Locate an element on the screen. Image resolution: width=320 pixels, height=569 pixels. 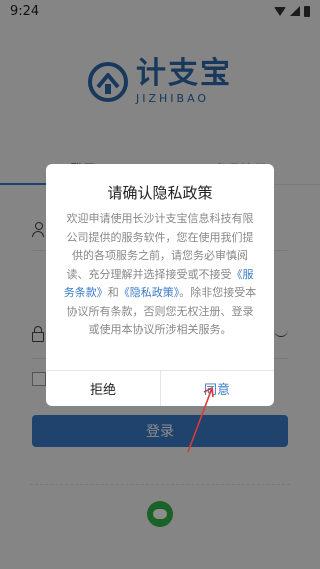
reject-button: 拒绝 is located at coordinates (103, 388).